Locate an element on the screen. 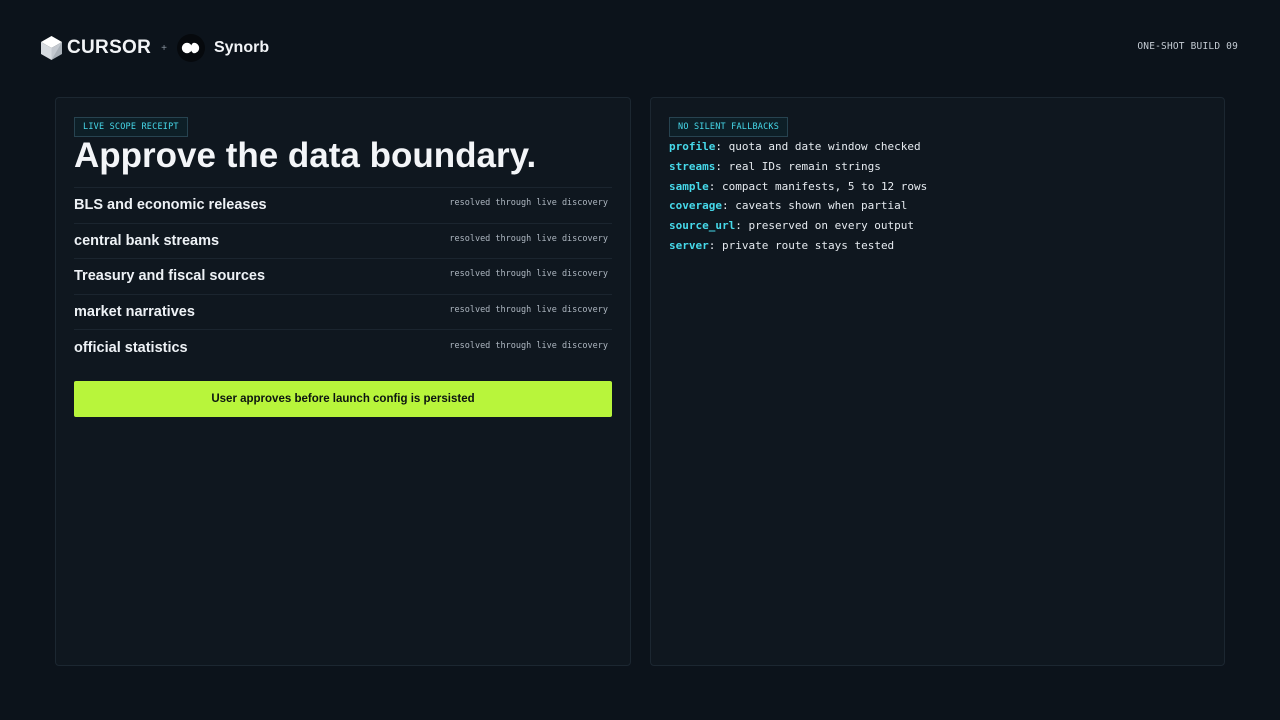 This screenshot has height=720, width=1280. build-label: ONE-SHOT BUILD 09 is located at coordinates (1187, 46).